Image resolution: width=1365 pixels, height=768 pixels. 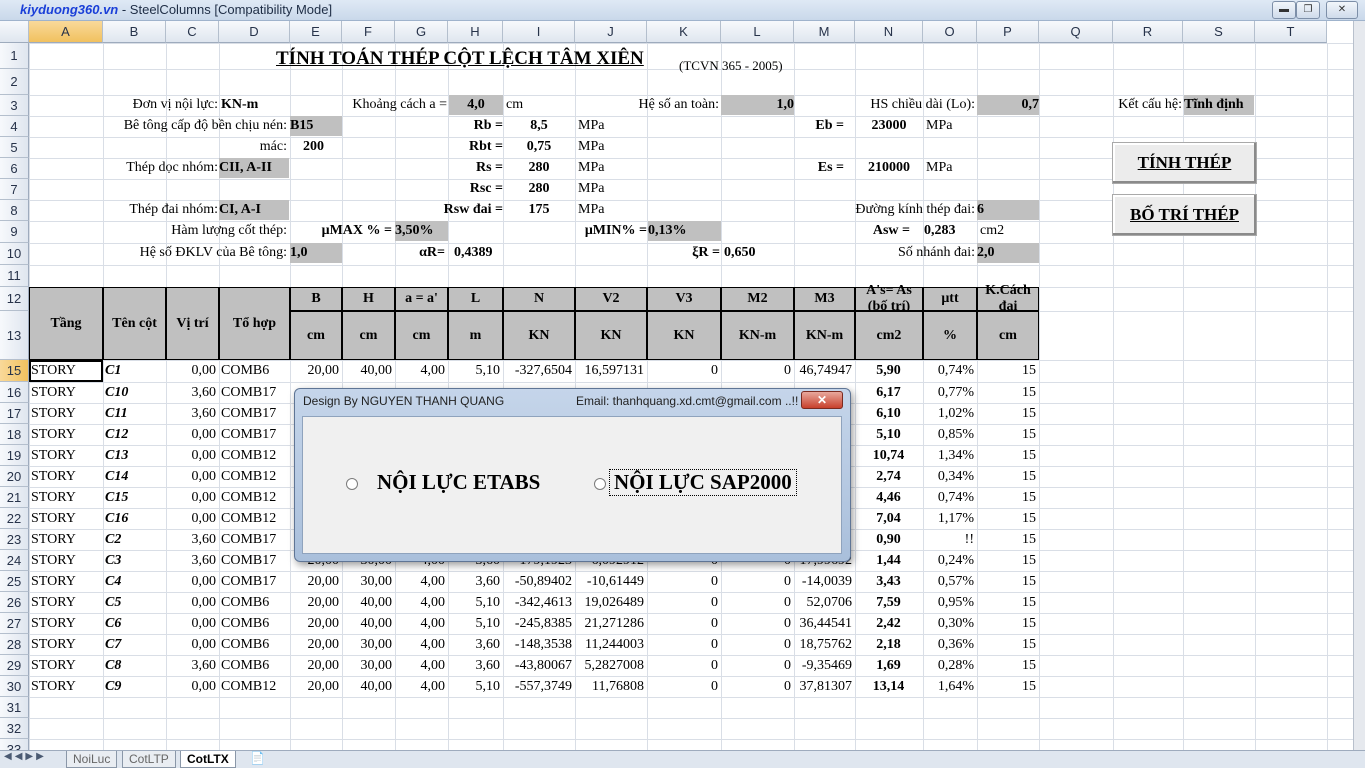 What do you see at coordinates (14, 392) in the screenshot?
I see `row-header-16: 16` at bounding box center [14, 392].